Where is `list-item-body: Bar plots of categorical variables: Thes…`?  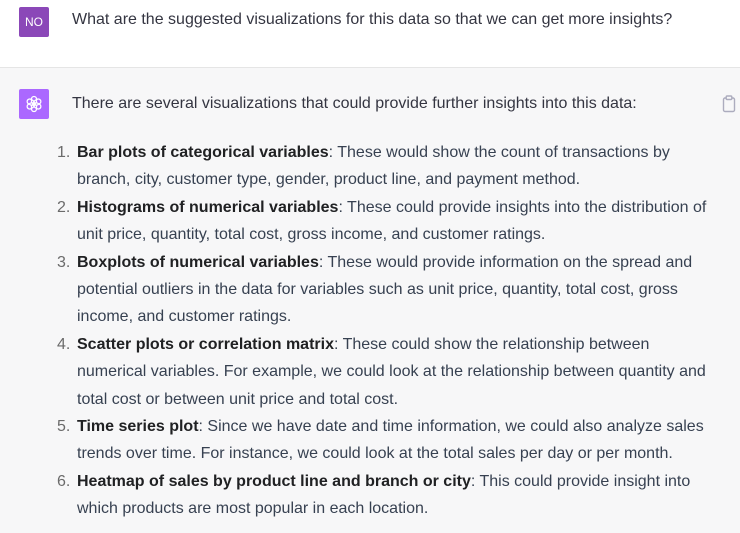
list-item-body: Bar plots of categorical variables: Thes… is located at coordinates (397, 166).